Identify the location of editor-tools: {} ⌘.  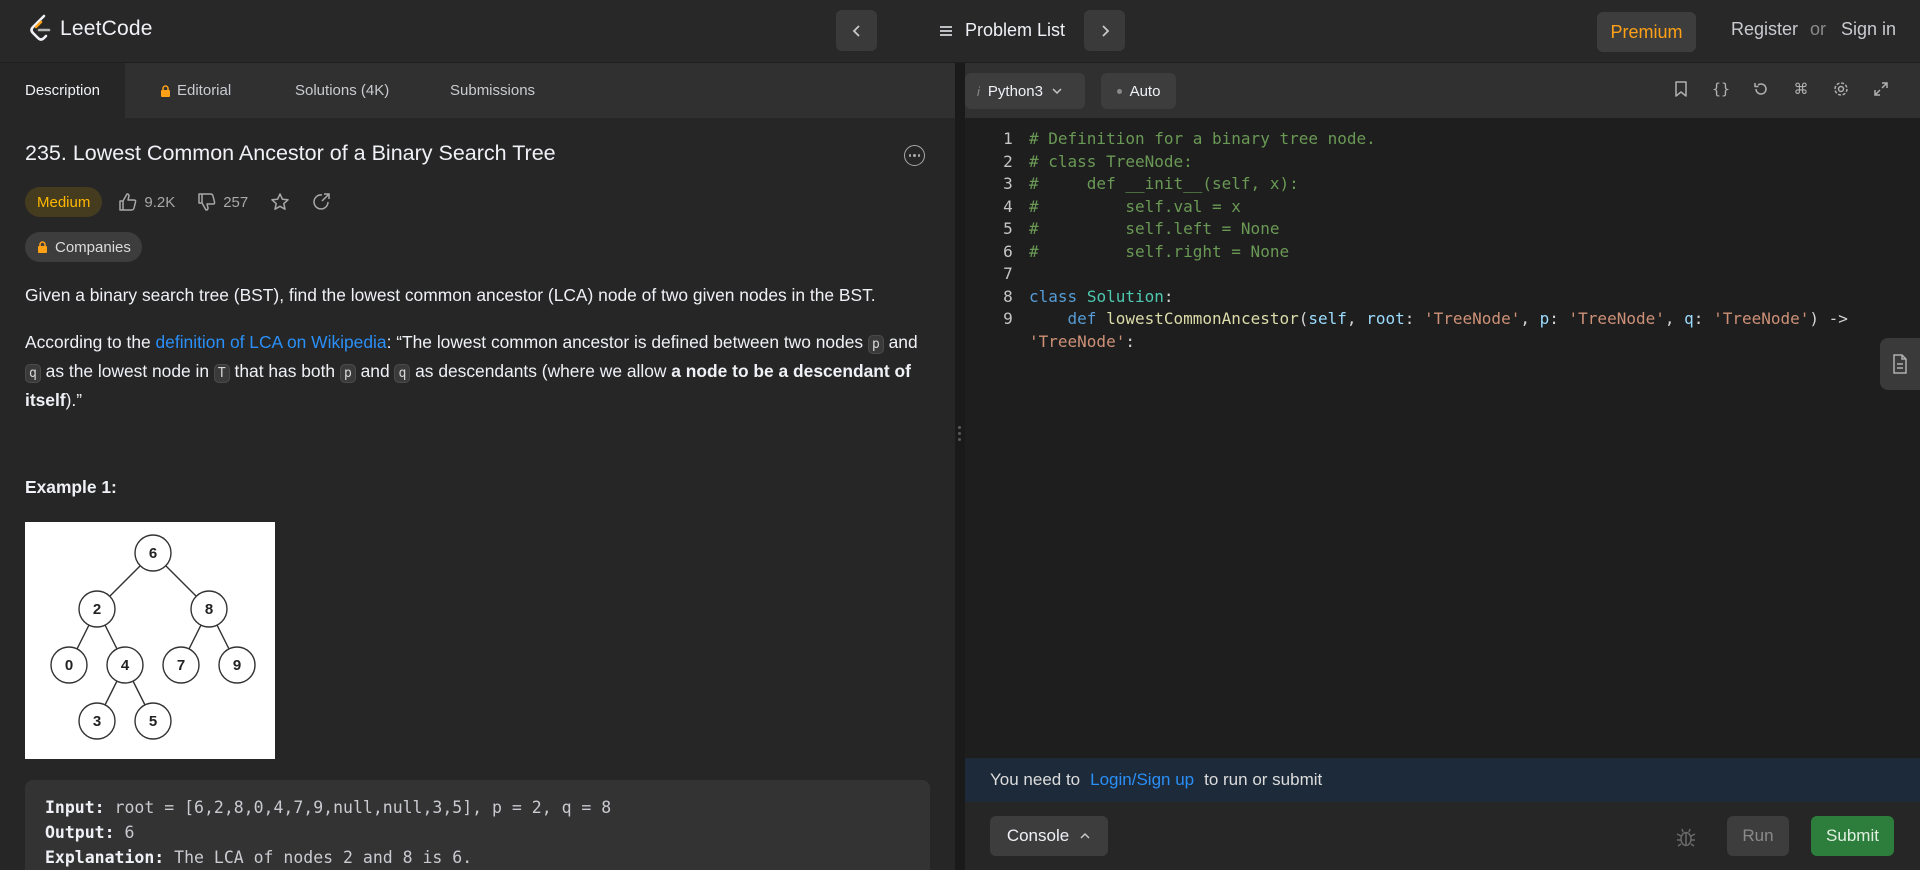
(1781, 89).